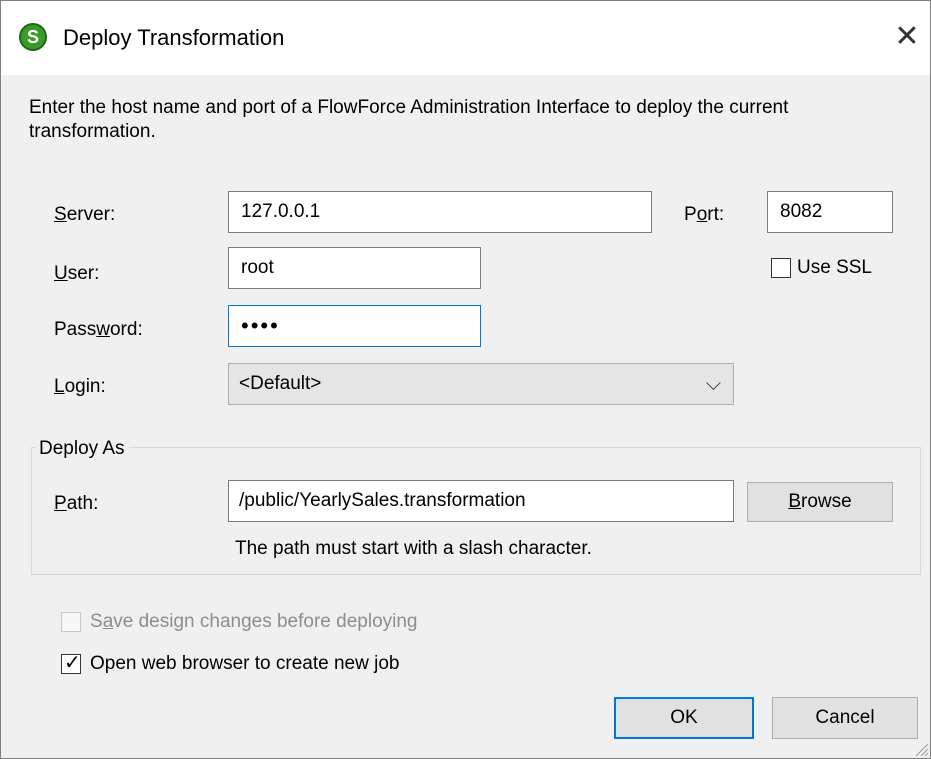  I want to click on login-label: Login:, so click(80, 386).